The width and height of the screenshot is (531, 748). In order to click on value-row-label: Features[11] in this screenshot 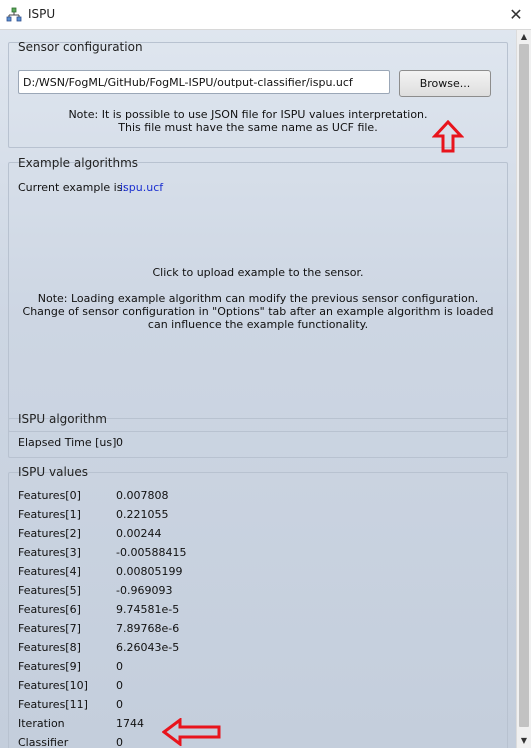, I will do `click(53, 704)`.